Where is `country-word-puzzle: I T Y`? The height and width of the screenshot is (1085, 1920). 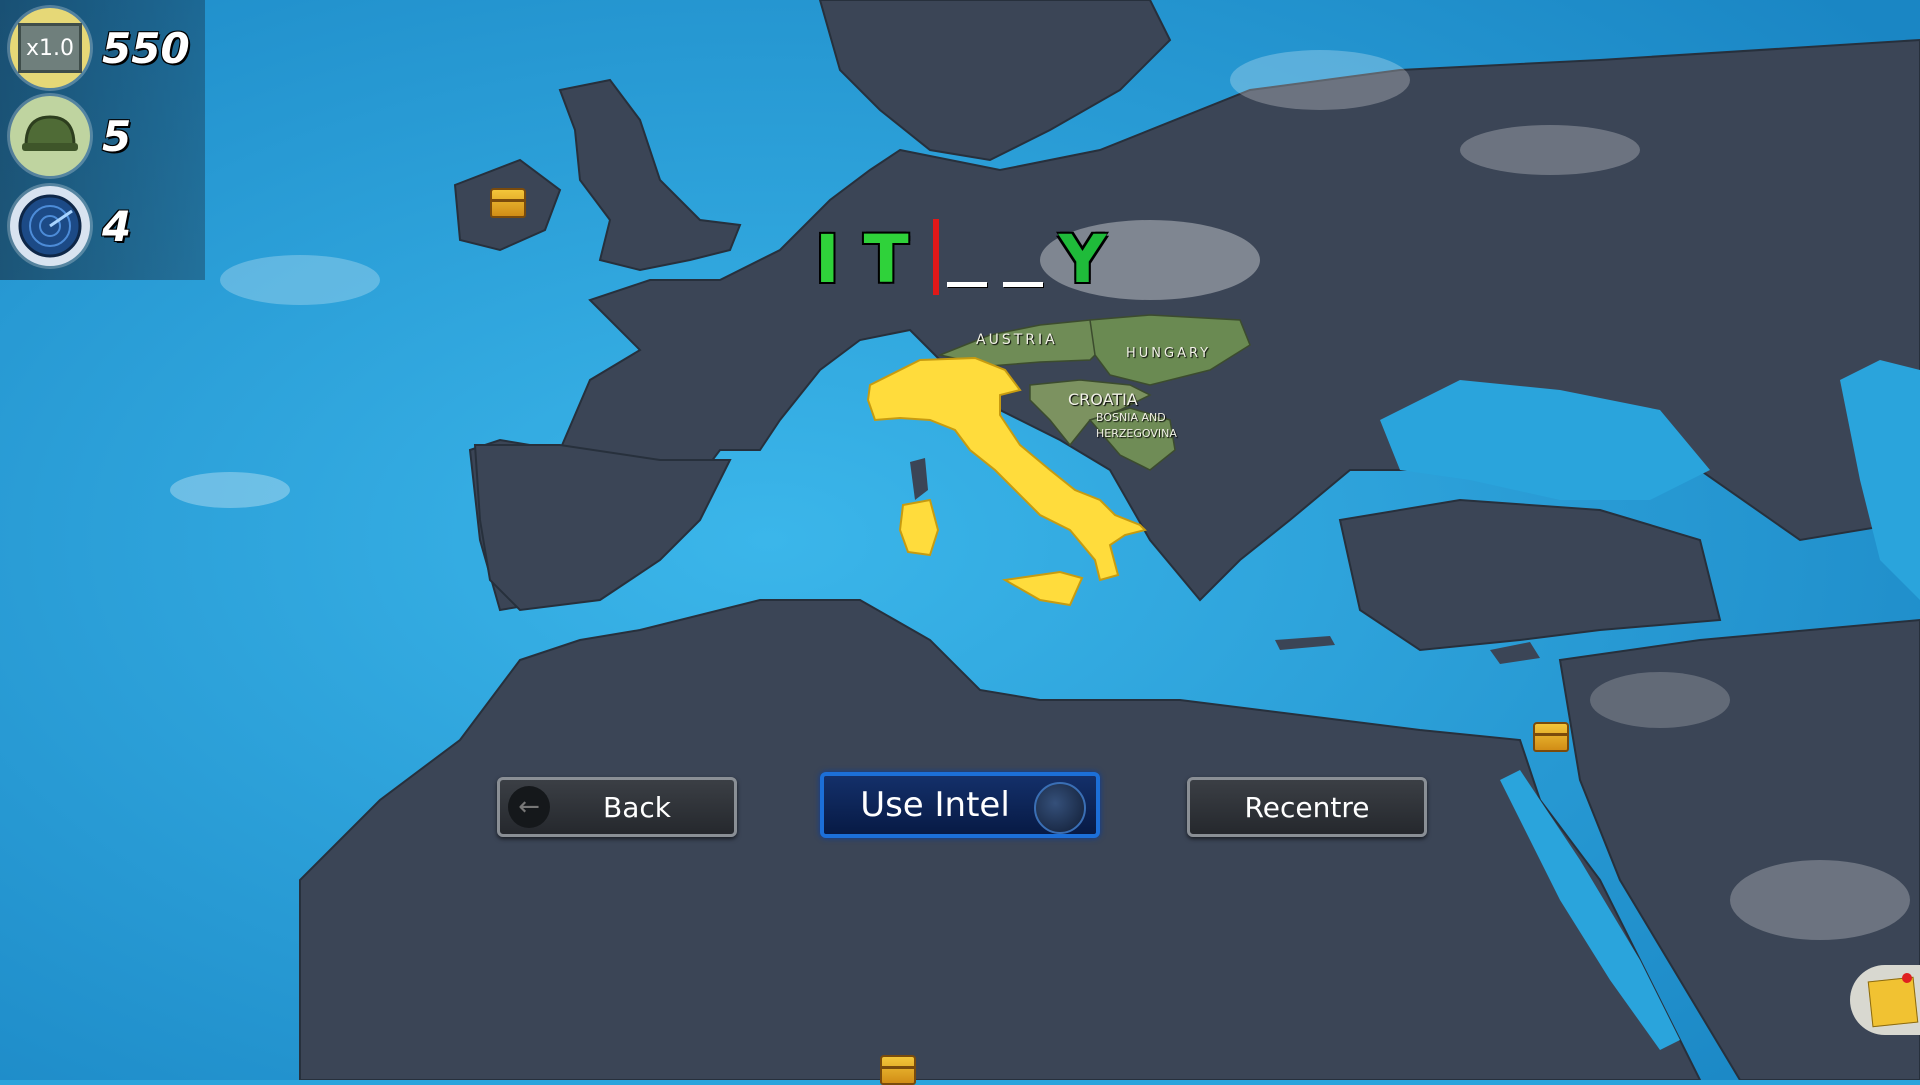
country-word-puzzle: I T Y is located at coordinates (972, 255).